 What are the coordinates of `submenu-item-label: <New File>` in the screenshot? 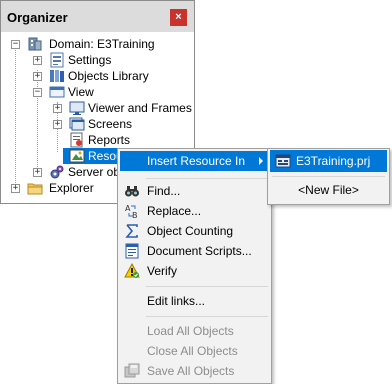 It's located at (328, 190).